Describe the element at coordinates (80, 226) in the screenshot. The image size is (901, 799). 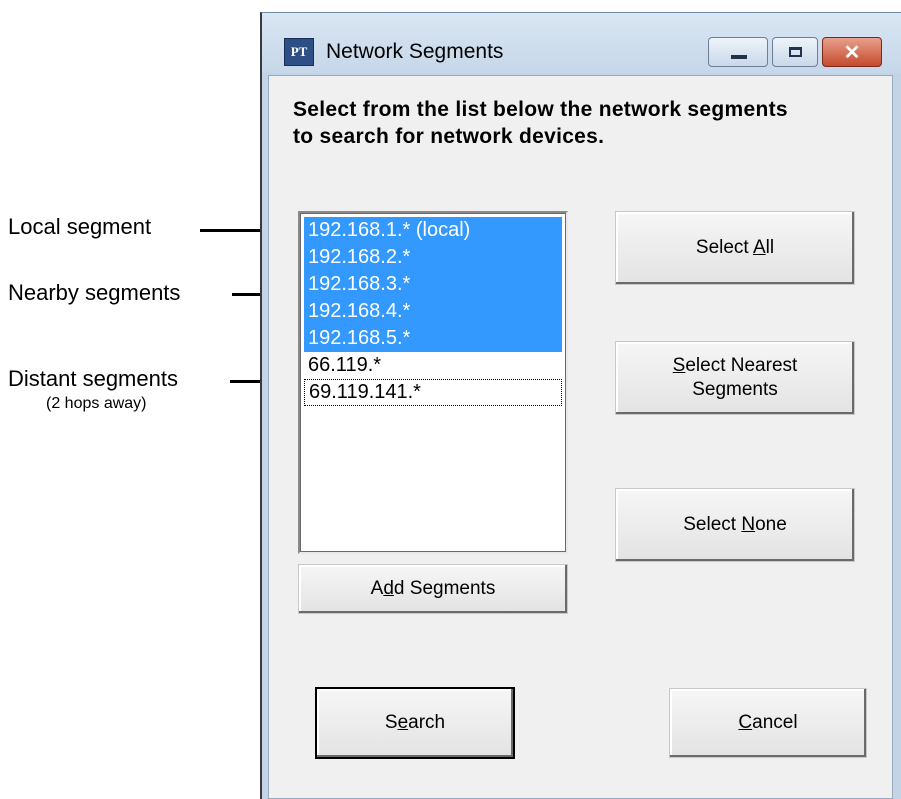
I see `annotation-local-segment: Local segment` at that location.